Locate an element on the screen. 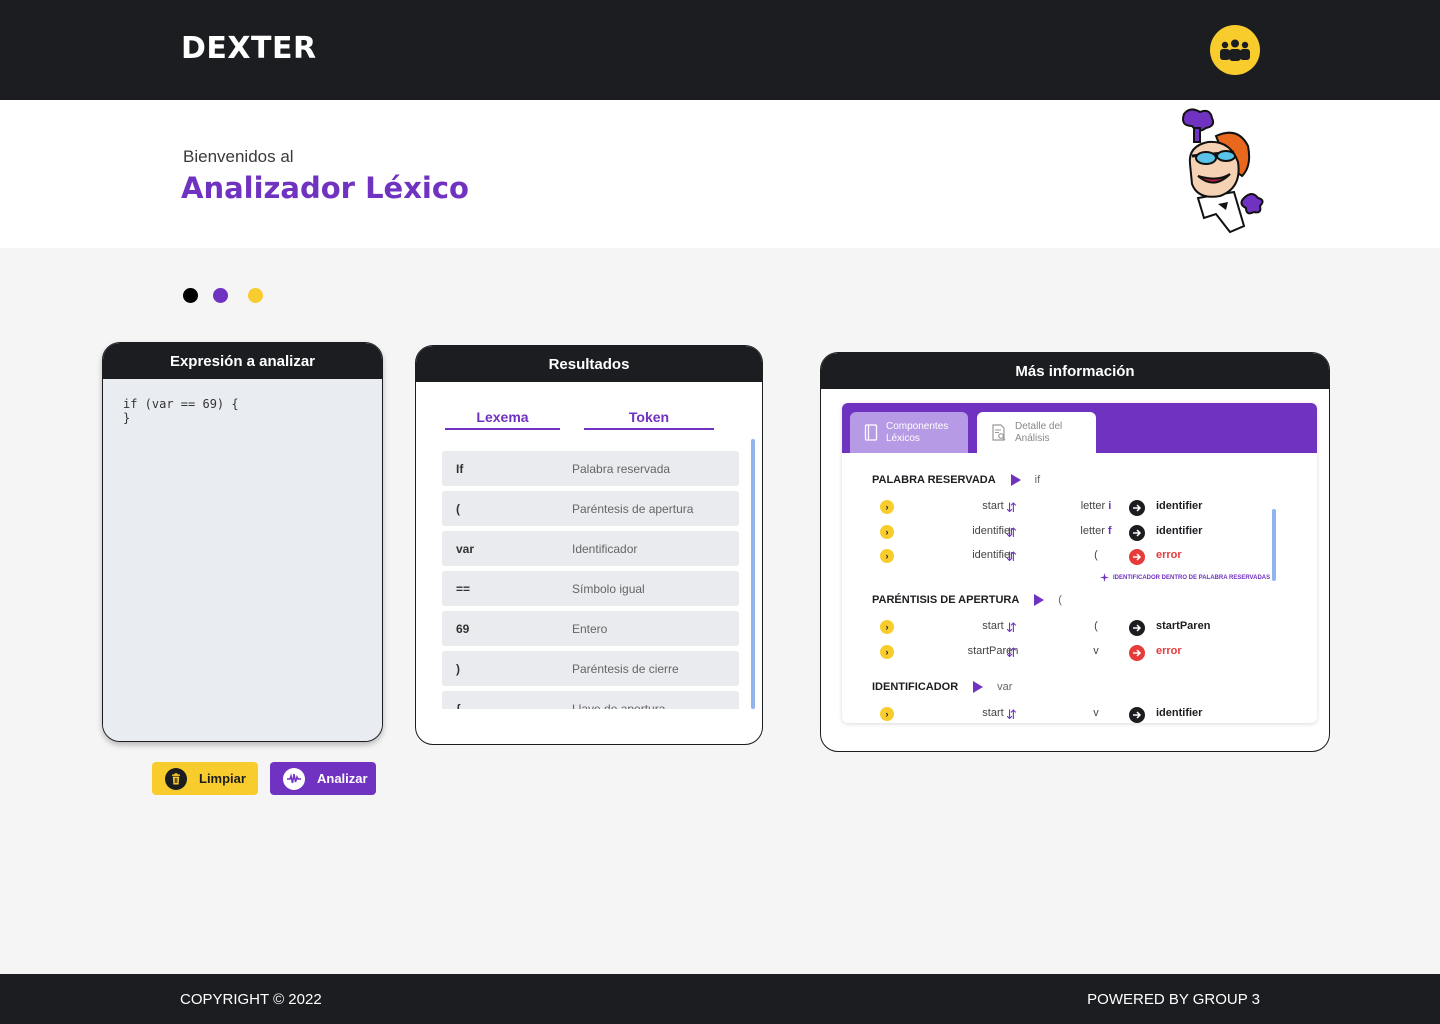 The height and width of the screenshot is (1024, 1440). trash-icon is located at coordinates (176, 778).